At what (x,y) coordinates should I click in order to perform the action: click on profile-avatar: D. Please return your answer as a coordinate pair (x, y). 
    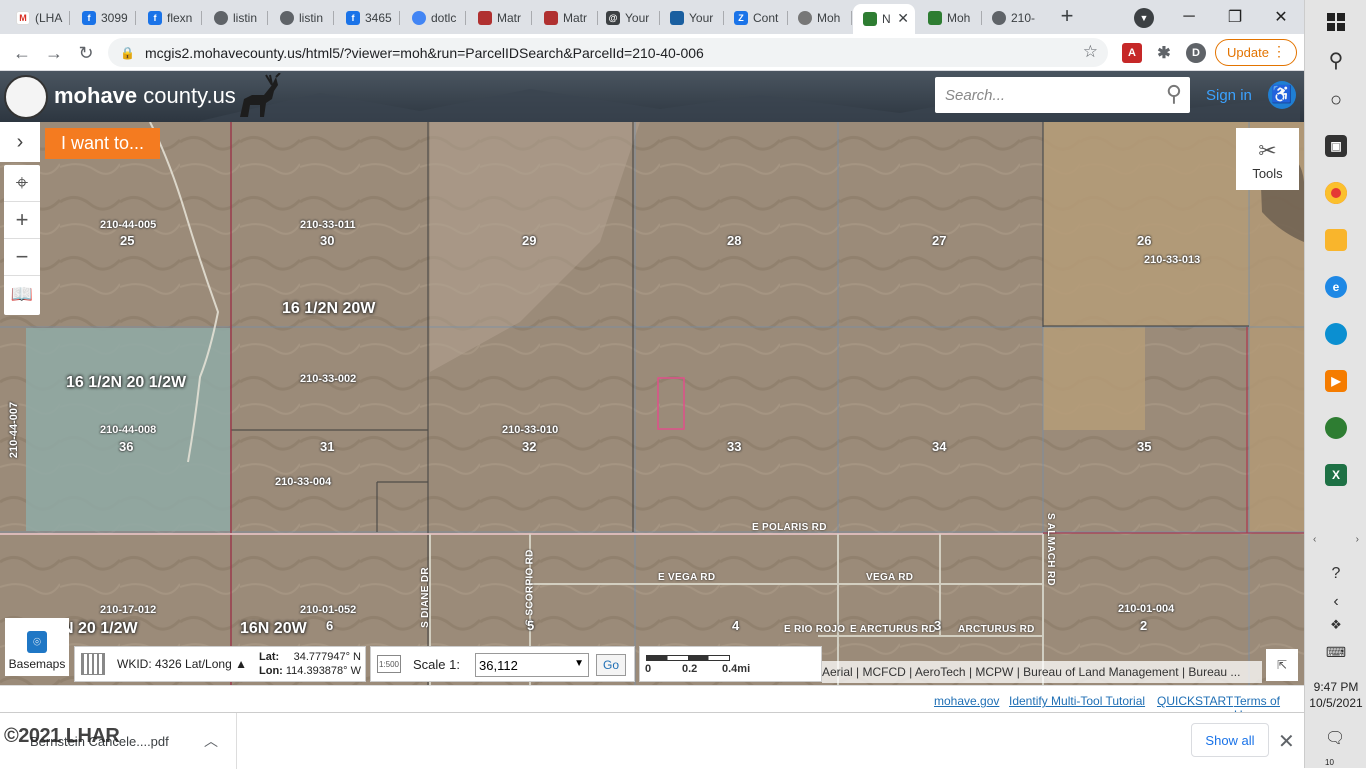
    Looking at the image, I should click on (1196, 53).